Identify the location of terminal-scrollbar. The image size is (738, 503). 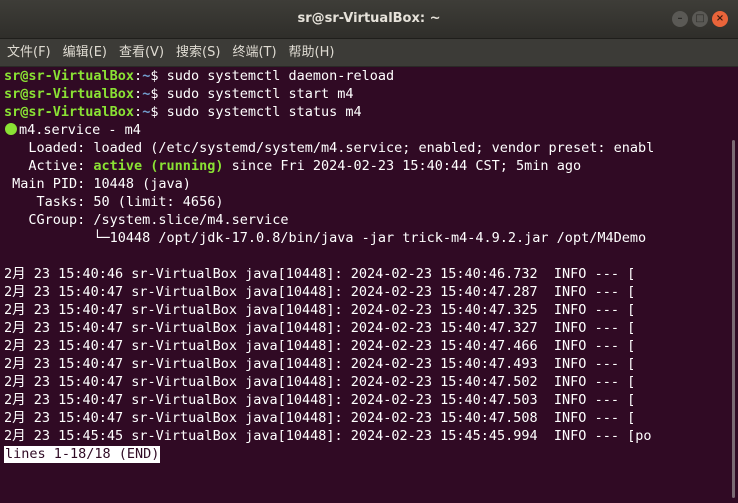
(734, 320).